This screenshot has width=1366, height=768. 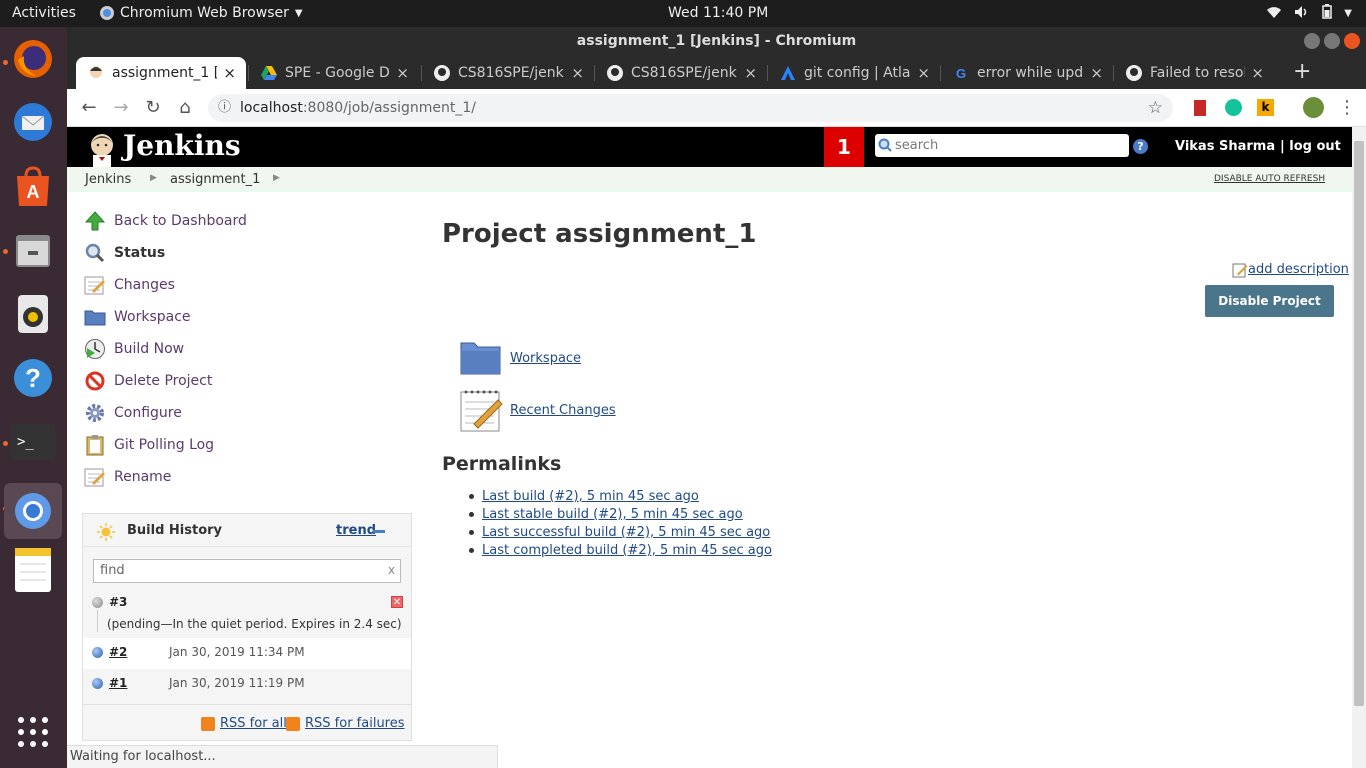 I want to click on bookmark-extension-icon, so click(x=1200, y=108).